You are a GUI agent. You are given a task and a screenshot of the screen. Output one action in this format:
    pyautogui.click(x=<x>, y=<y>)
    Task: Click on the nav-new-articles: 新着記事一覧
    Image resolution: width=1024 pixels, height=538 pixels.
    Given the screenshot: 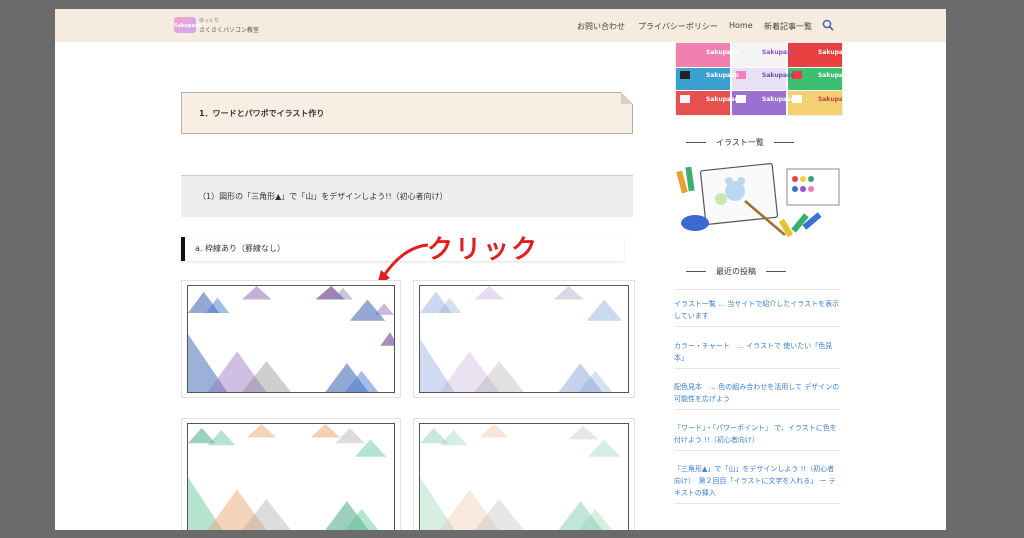 What is the action you would take?
    pyautogui.click(x=788, y=26)
    